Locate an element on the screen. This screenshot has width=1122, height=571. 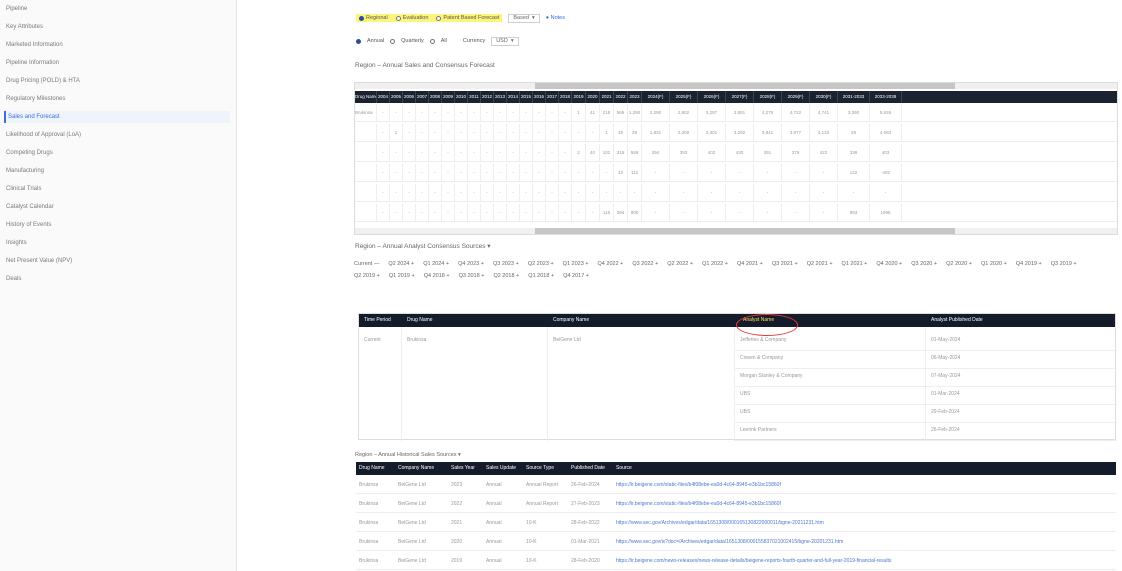
period-tag: Q3 2018 + is located at coordinates (472, 276).